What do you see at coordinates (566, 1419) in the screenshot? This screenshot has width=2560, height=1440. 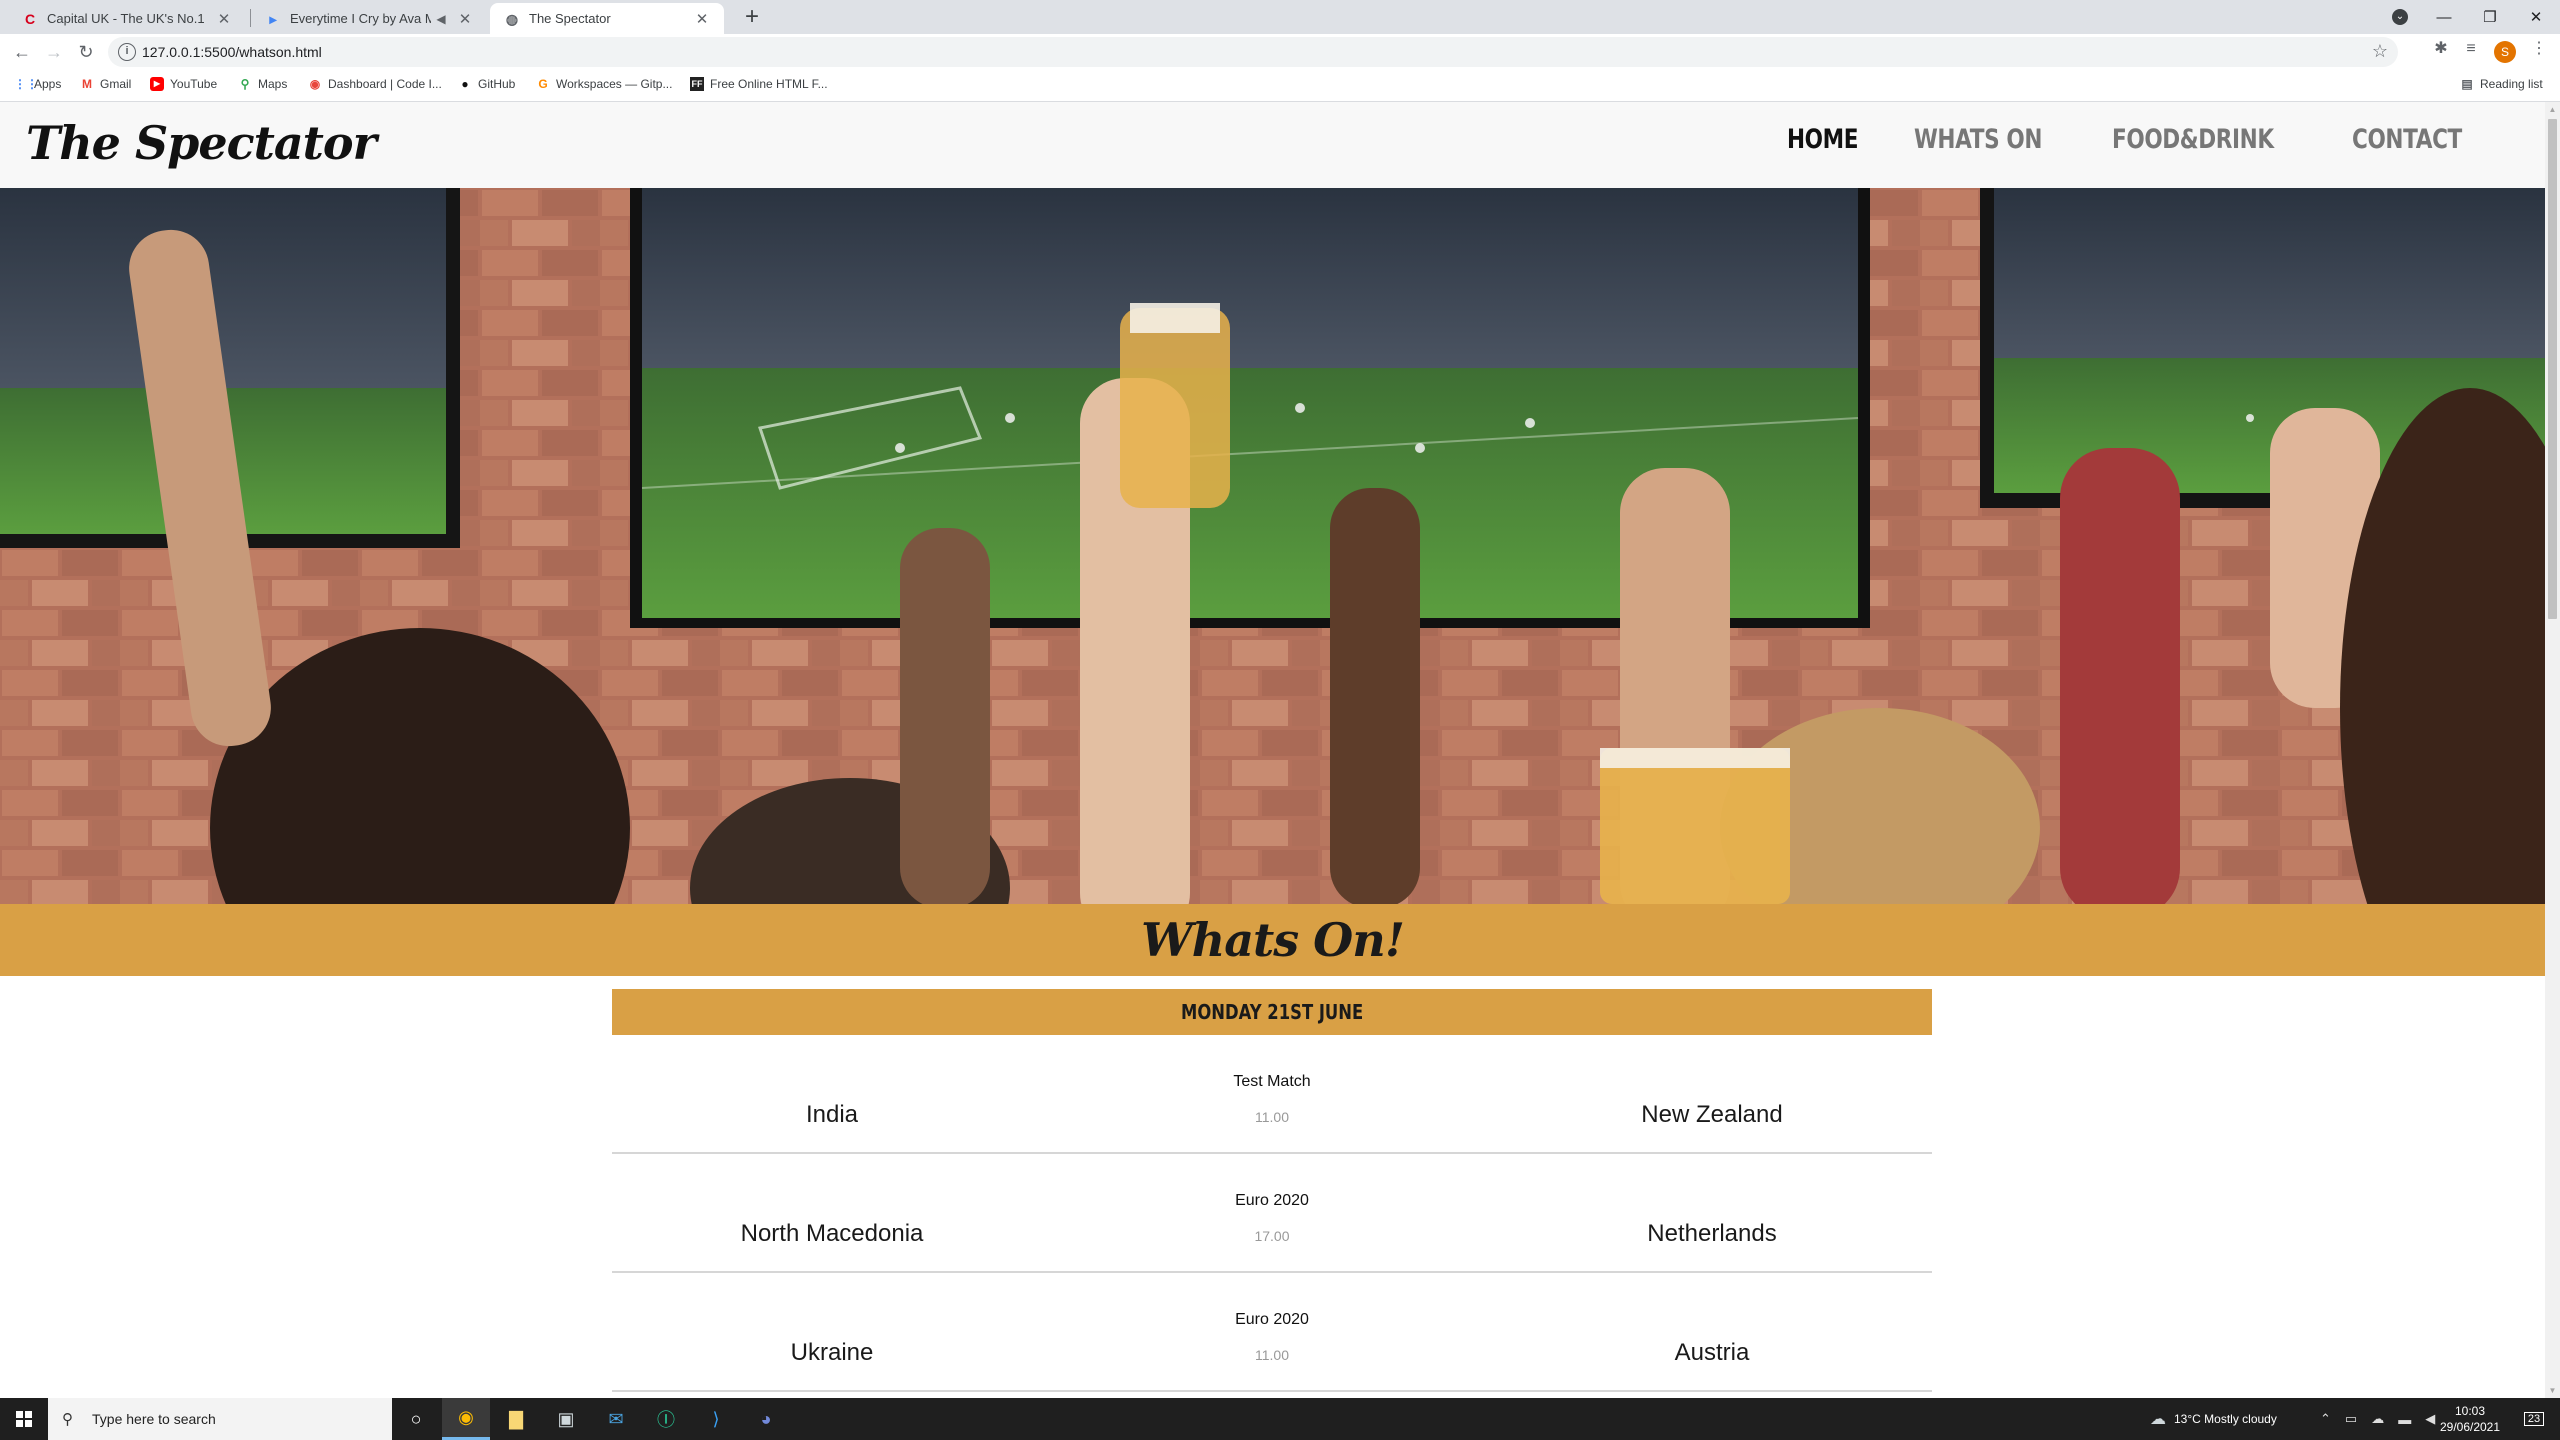 I see `store-icon: ▣` at bounding box center [566, 1419].